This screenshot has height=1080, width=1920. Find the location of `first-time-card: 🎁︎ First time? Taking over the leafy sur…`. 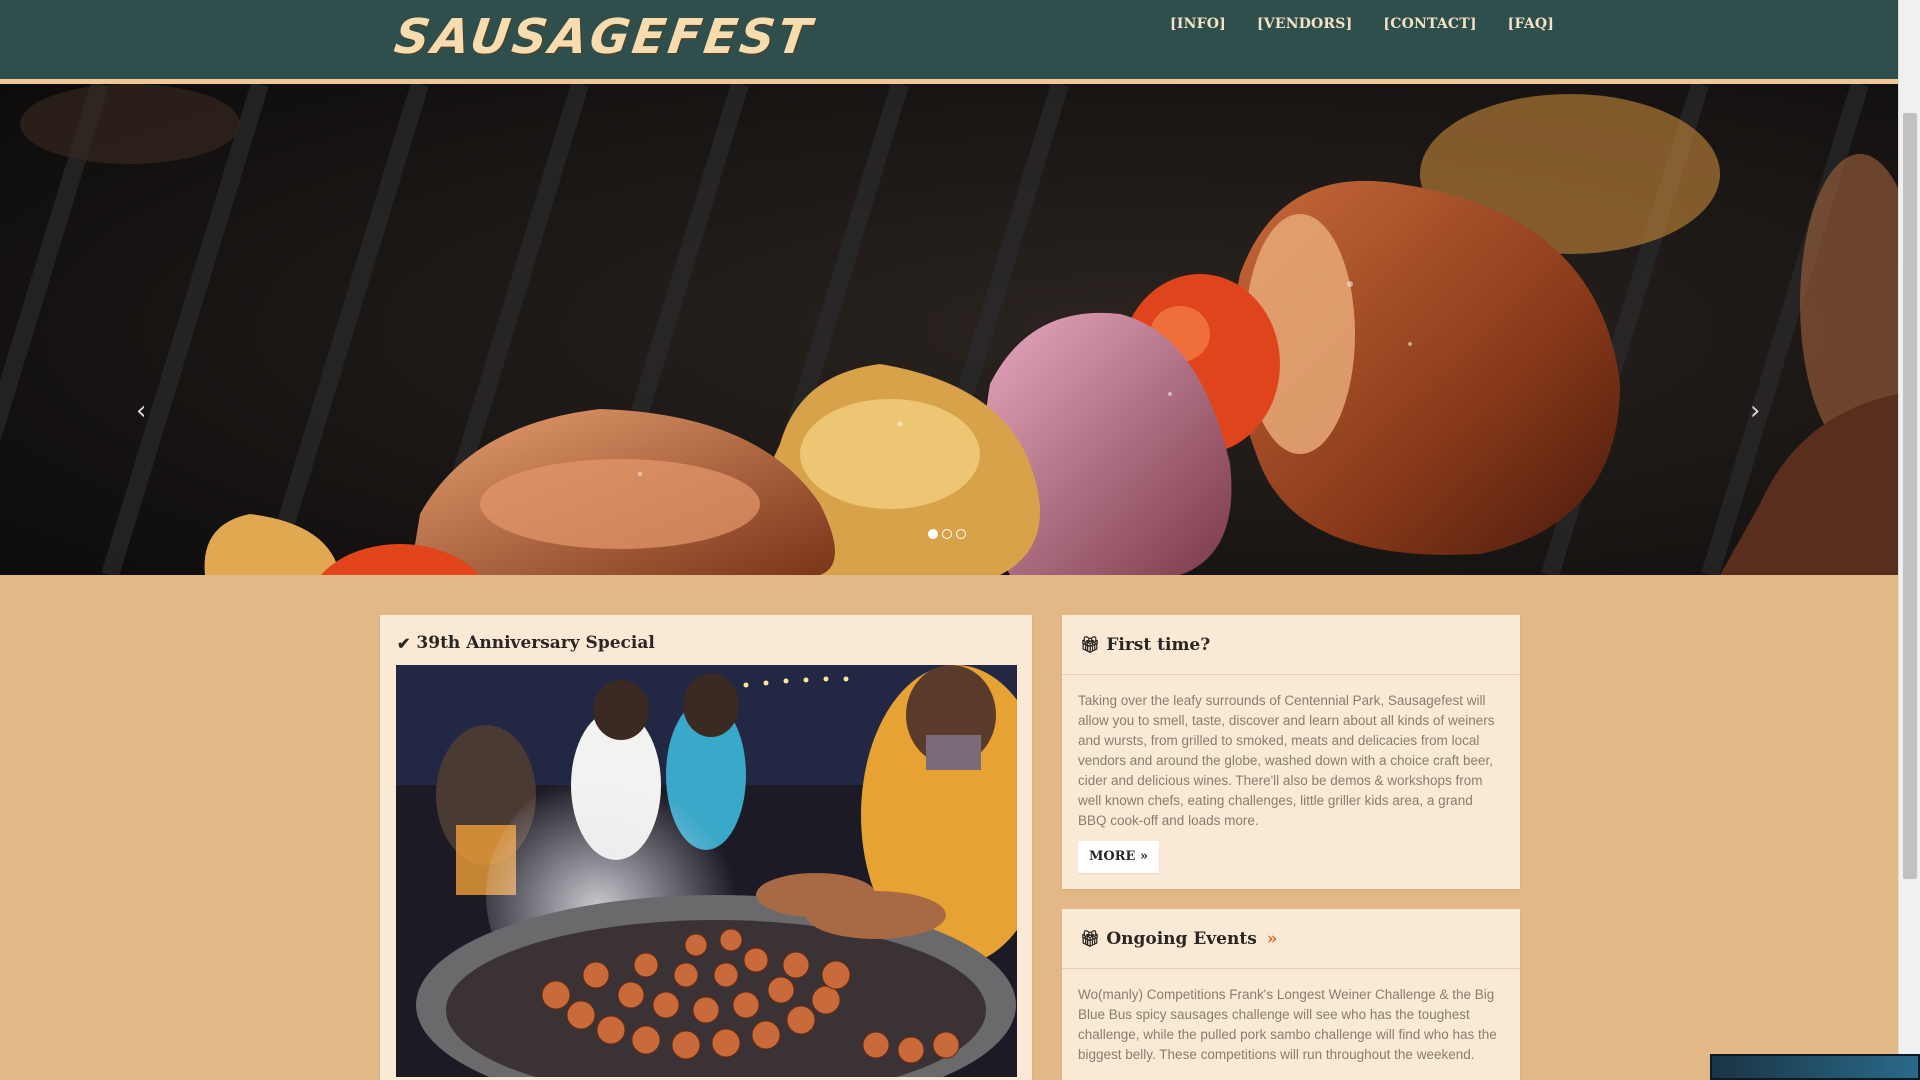

first-time-card: 🎁︎ First time? Taking over the leafy sur… is located at coordinates (1291, 752).